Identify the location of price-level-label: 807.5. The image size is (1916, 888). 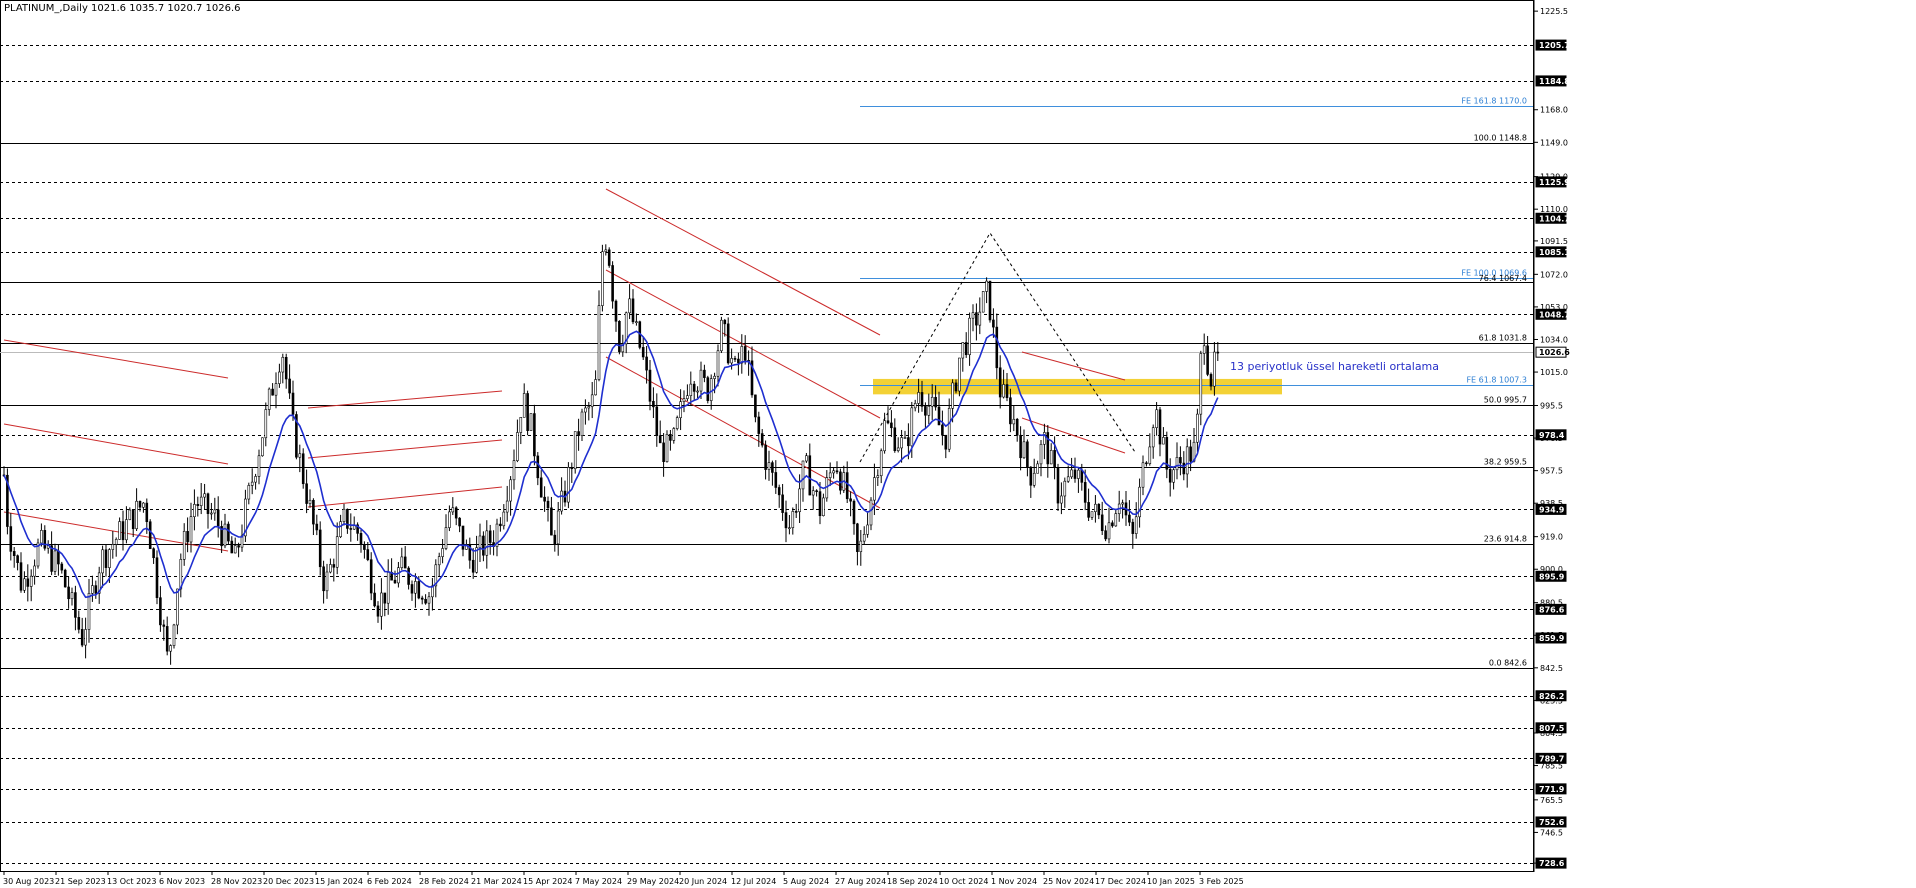
(1552, 728).